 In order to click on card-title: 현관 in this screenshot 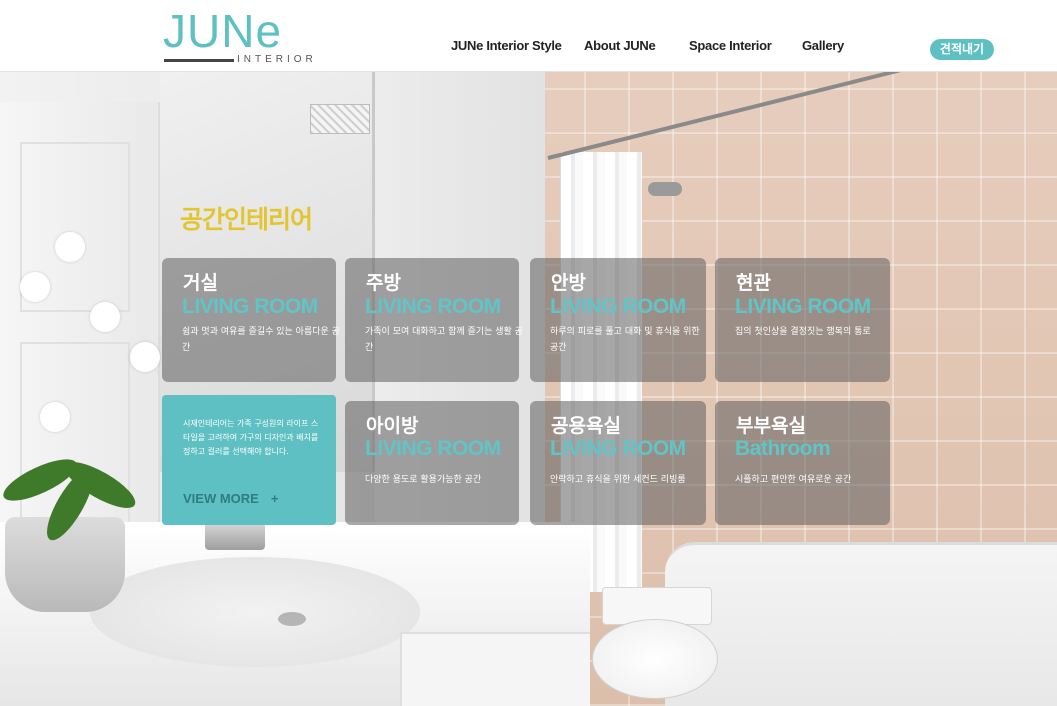, I will do `click(753, 283)`.